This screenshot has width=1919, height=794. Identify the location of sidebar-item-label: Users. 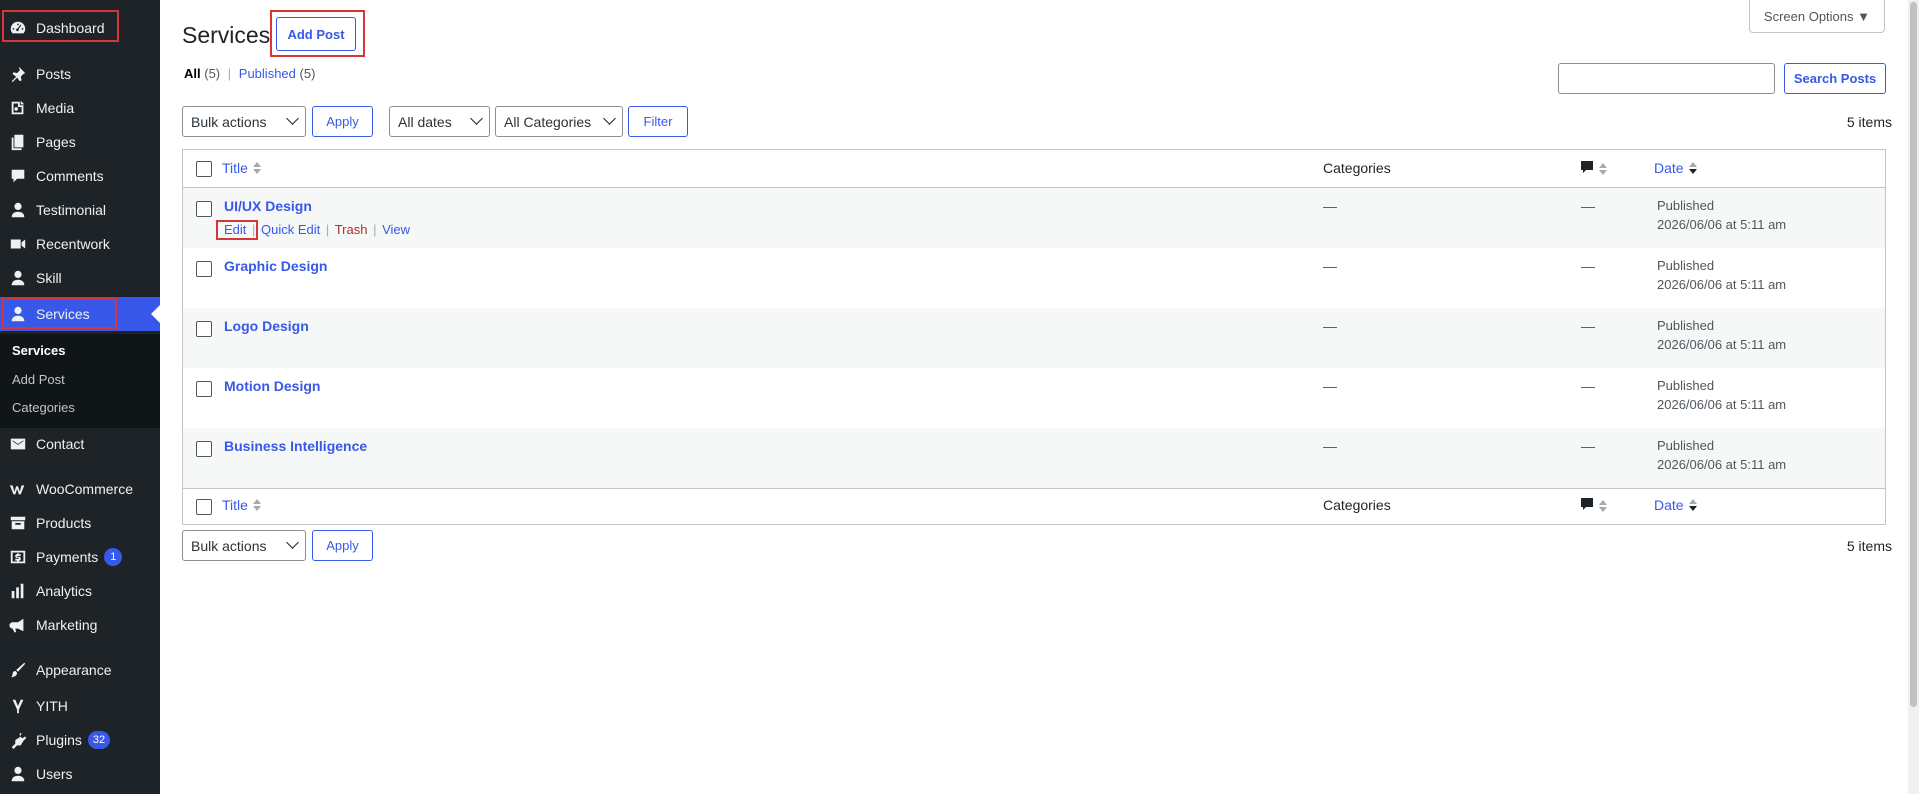
(54, 774).